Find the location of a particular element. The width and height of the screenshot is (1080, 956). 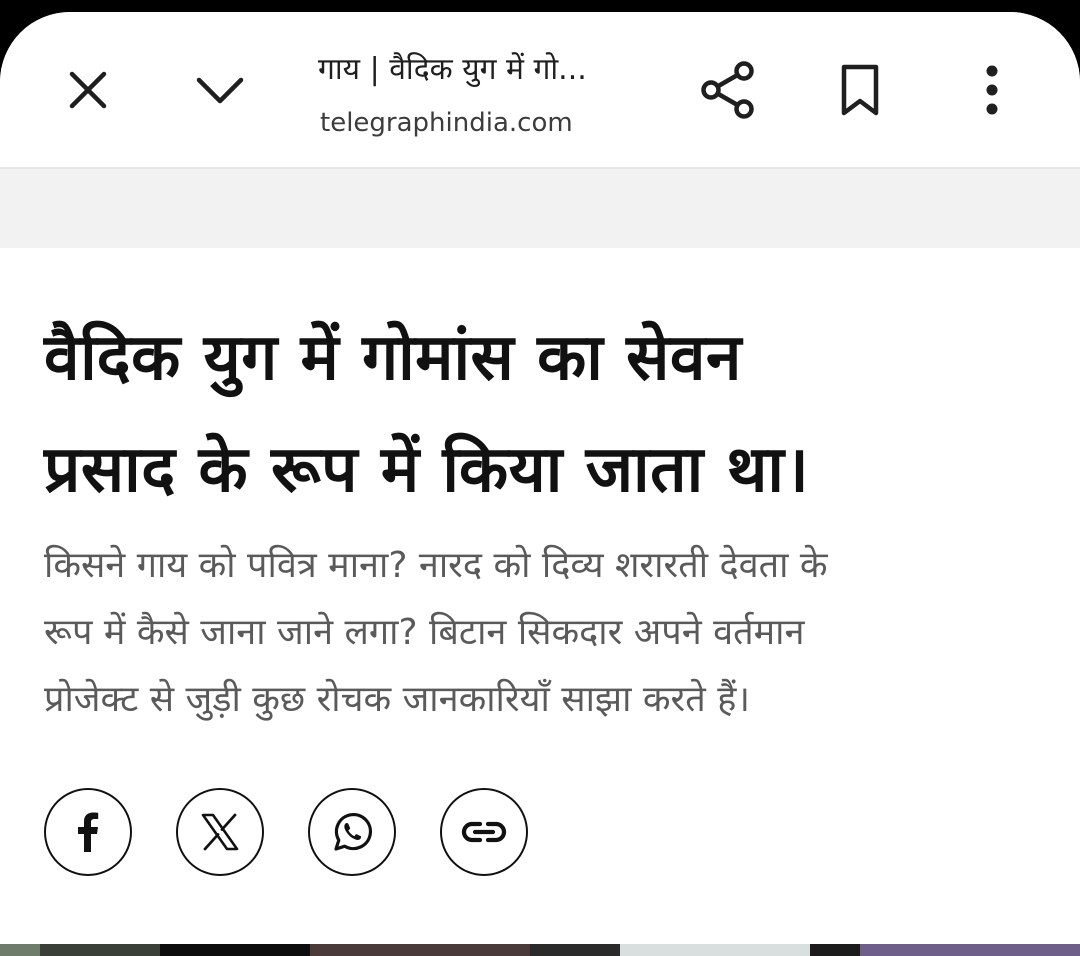

bookmark-button is located at coordinates (860, 90).